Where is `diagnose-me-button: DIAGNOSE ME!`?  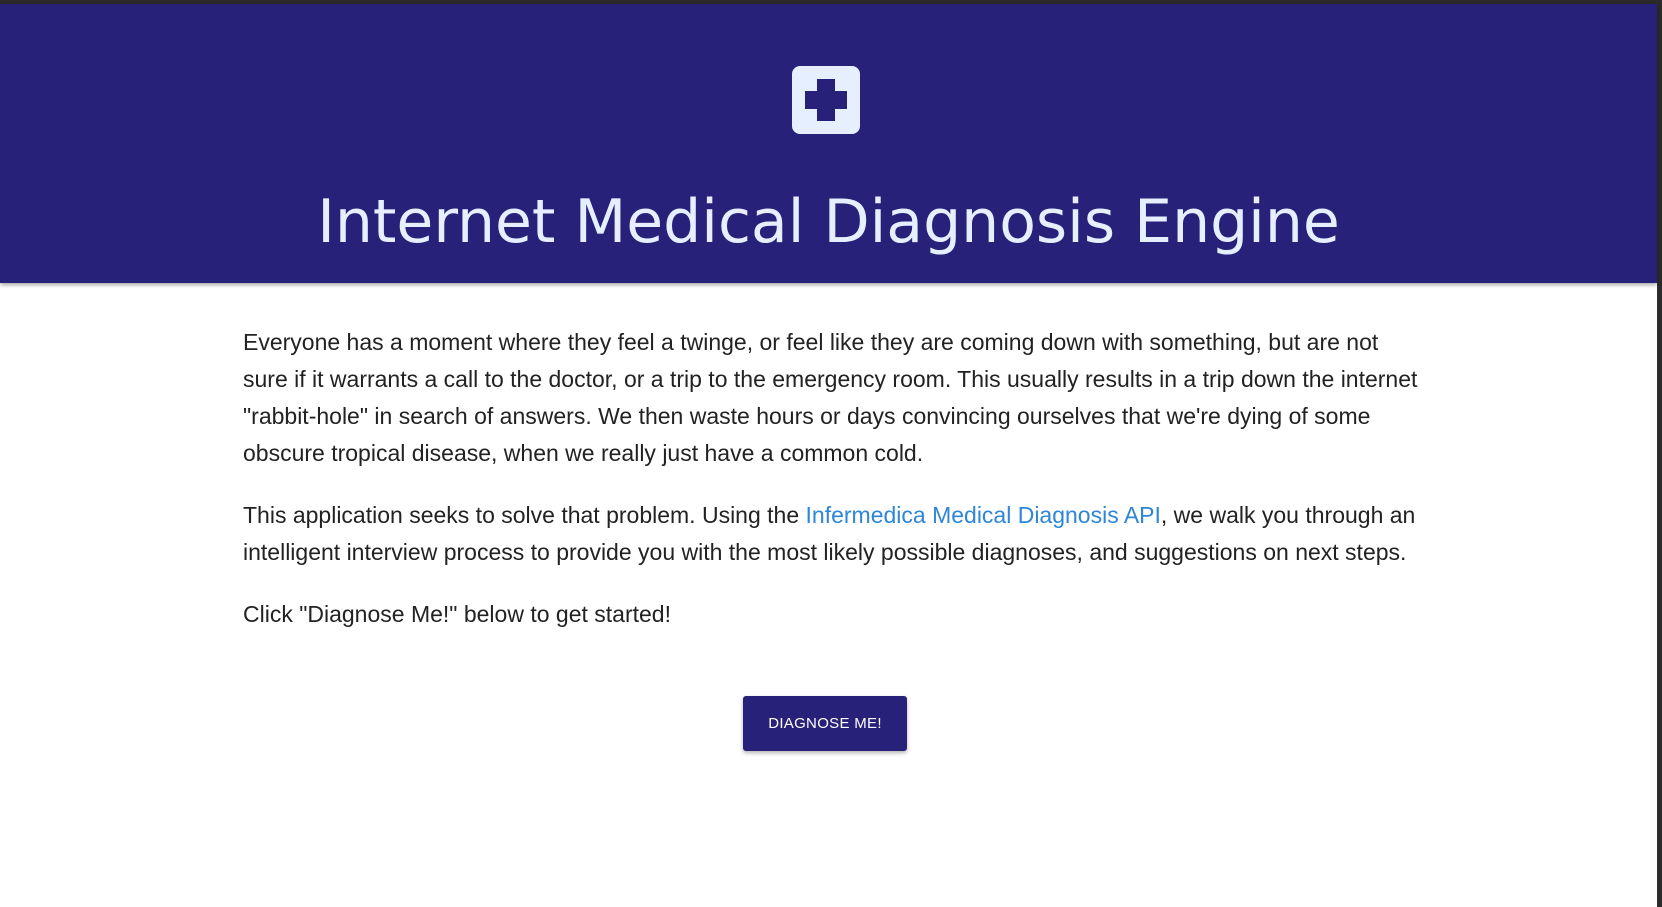 diagnose-me-button: DIAGNOSE ME! is located at coordinates (825, 723).